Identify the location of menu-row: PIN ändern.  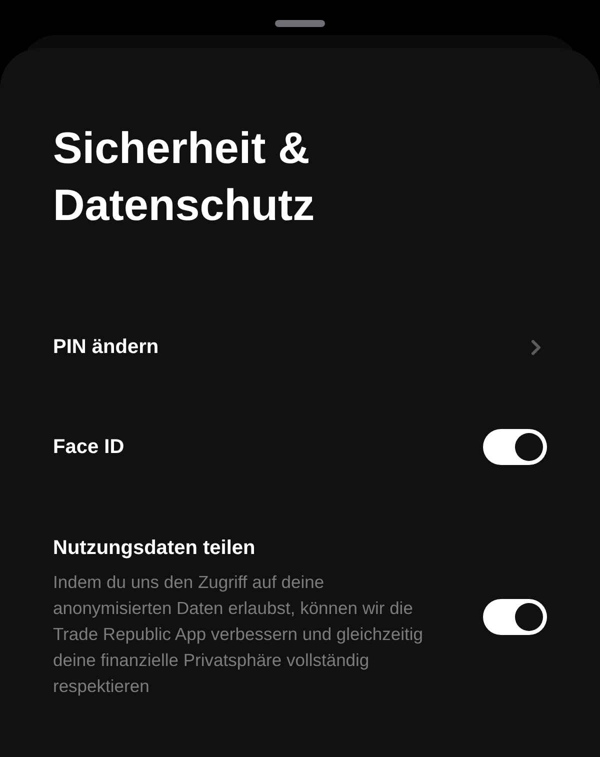
(300, 347).